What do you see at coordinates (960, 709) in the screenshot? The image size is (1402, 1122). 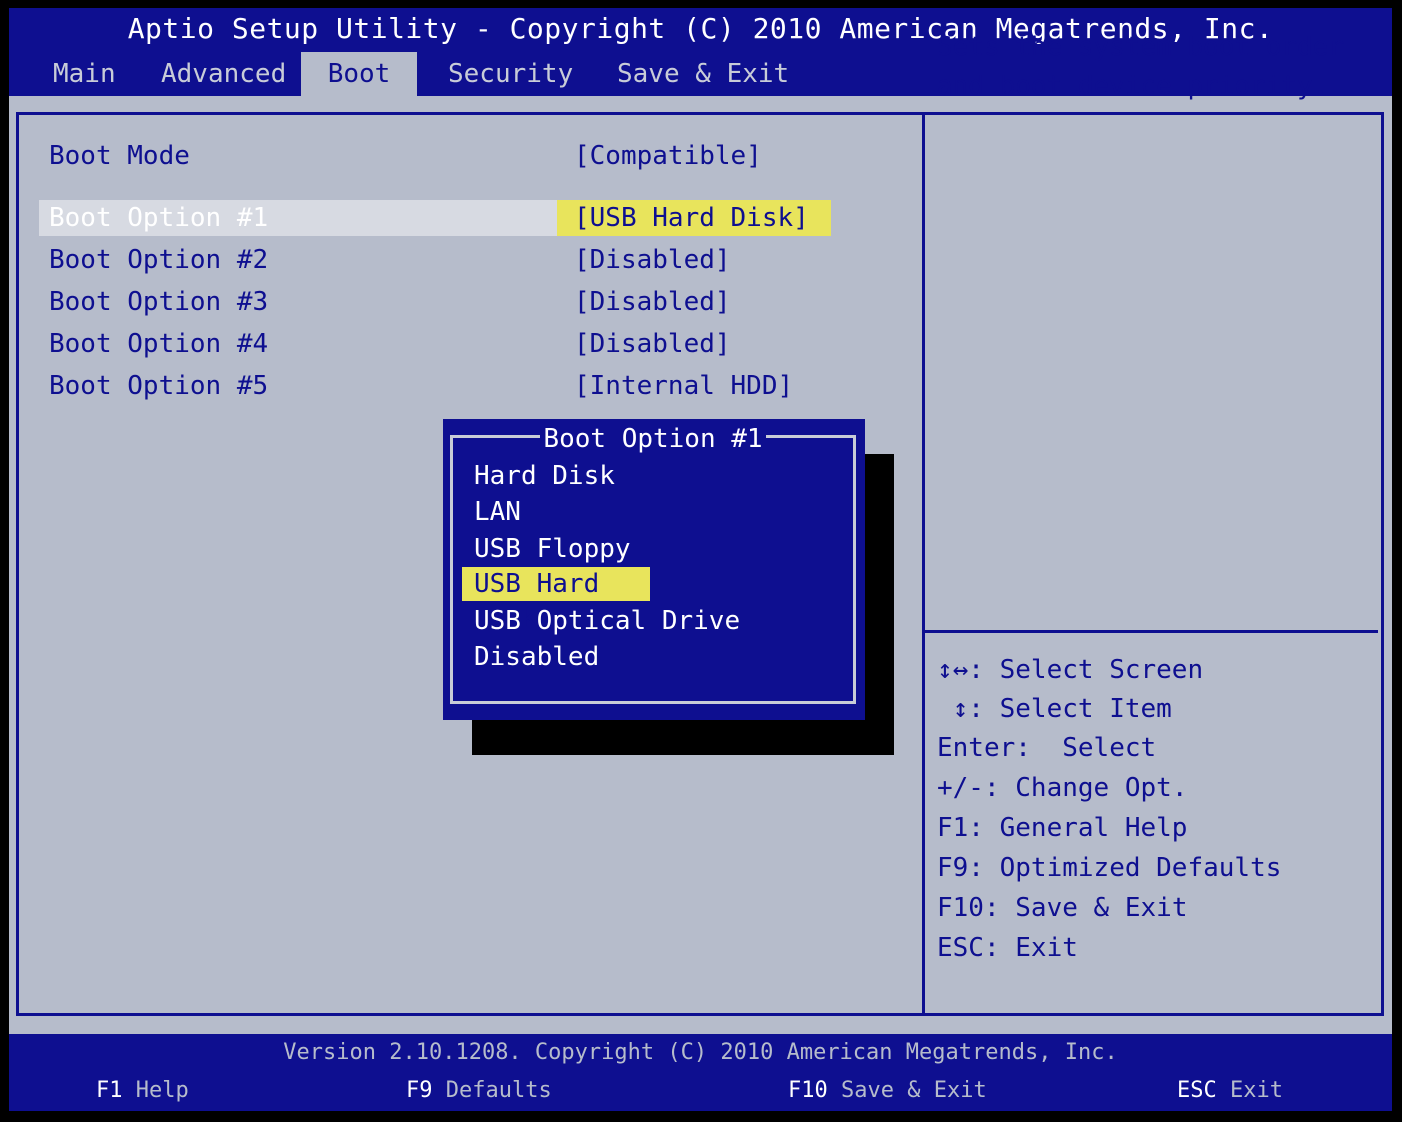 I see `key-name: ↕:` at bounding box center [960, 709].